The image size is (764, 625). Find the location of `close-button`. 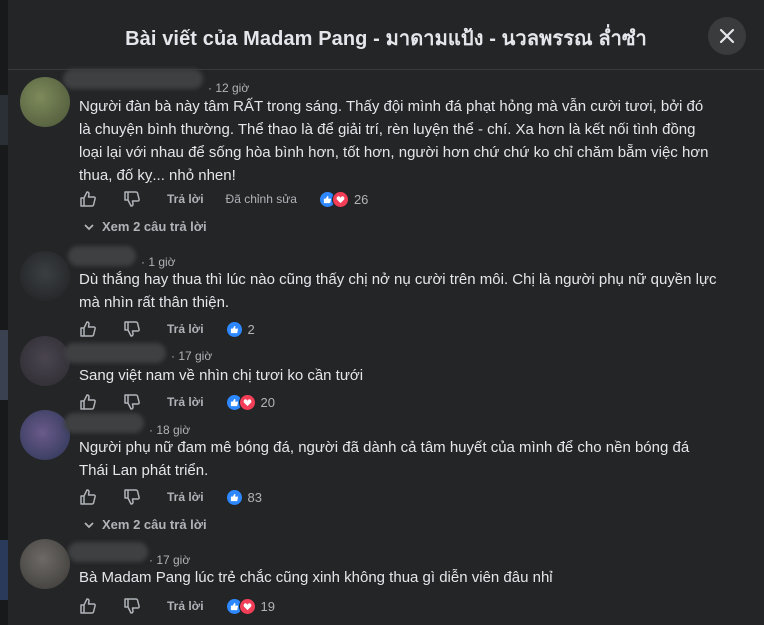

close-button is located at coordinates (727, 36).